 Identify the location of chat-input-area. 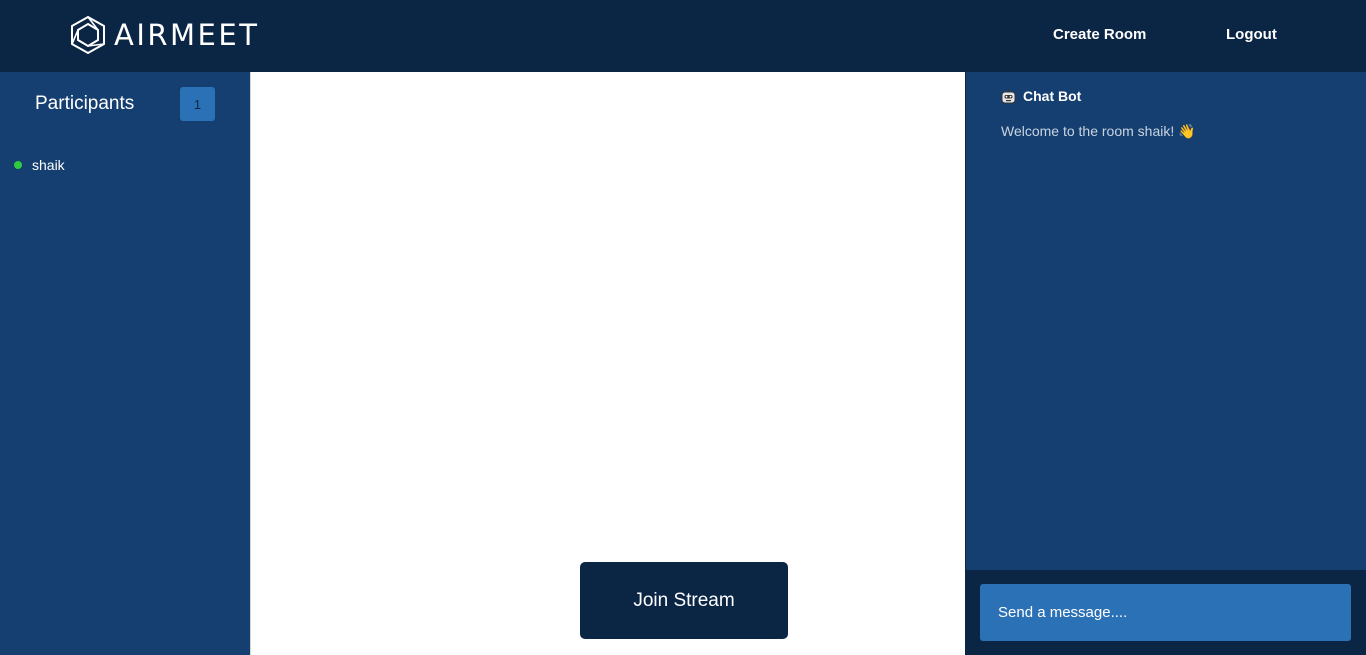
(1166, 612).